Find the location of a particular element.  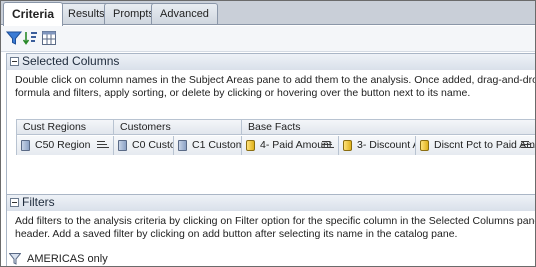

column-label: 3- Discount Am is located at coordinates (386, 145).